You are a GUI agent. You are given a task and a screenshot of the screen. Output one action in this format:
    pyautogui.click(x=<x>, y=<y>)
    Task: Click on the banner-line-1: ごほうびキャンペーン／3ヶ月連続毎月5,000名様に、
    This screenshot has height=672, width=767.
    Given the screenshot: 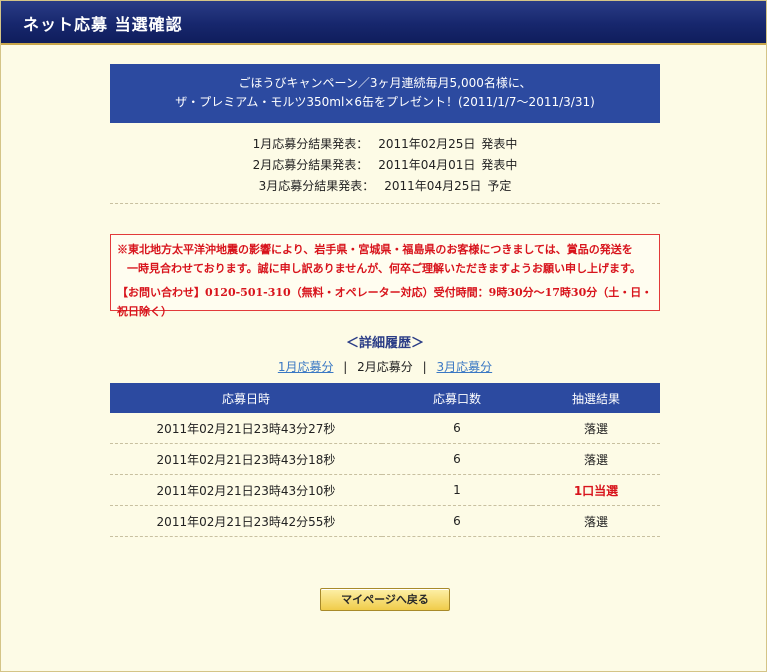 What is the action you would take?
    pyautogui.click(x=385, y=83)
    